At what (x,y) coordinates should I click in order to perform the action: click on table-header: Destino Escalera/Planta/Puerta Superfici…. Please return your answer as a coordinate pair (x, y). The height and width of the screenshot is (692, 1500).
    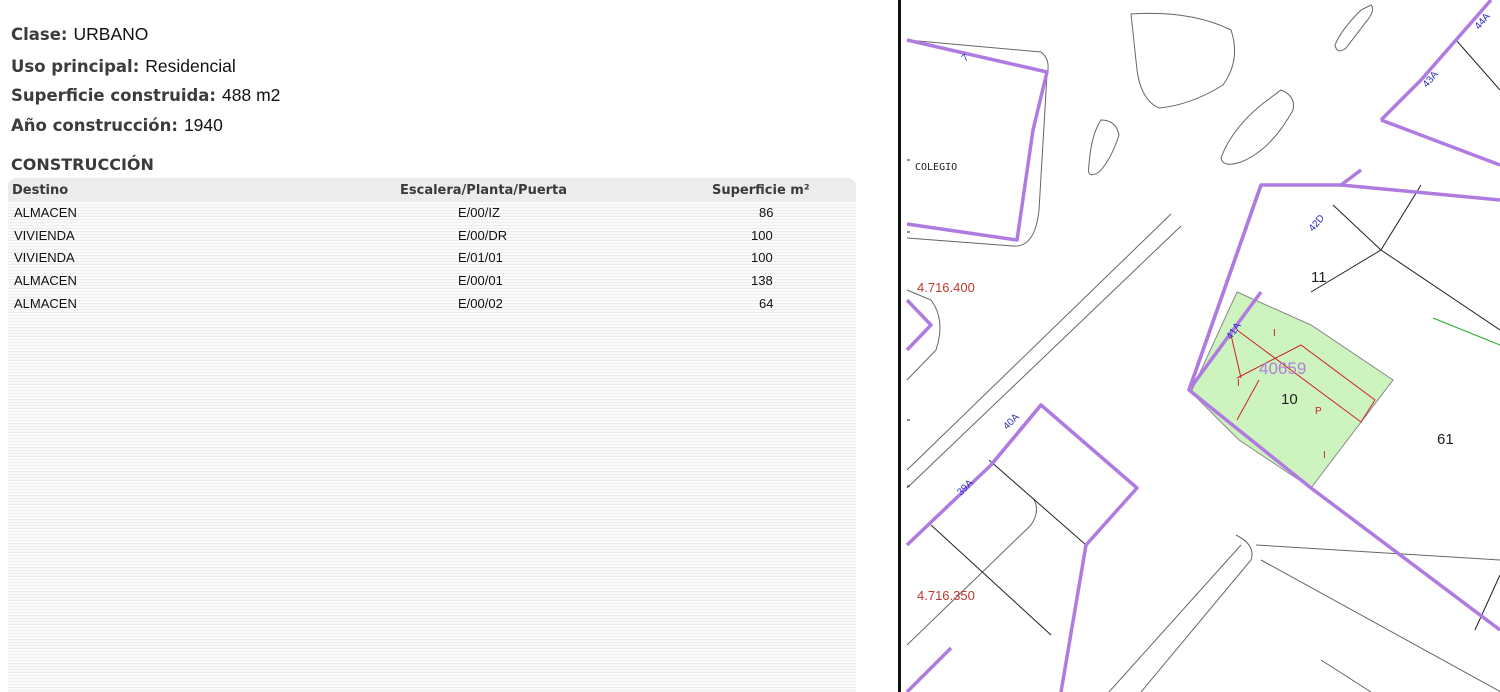
    Looking at the image, I should click on (432, 190).